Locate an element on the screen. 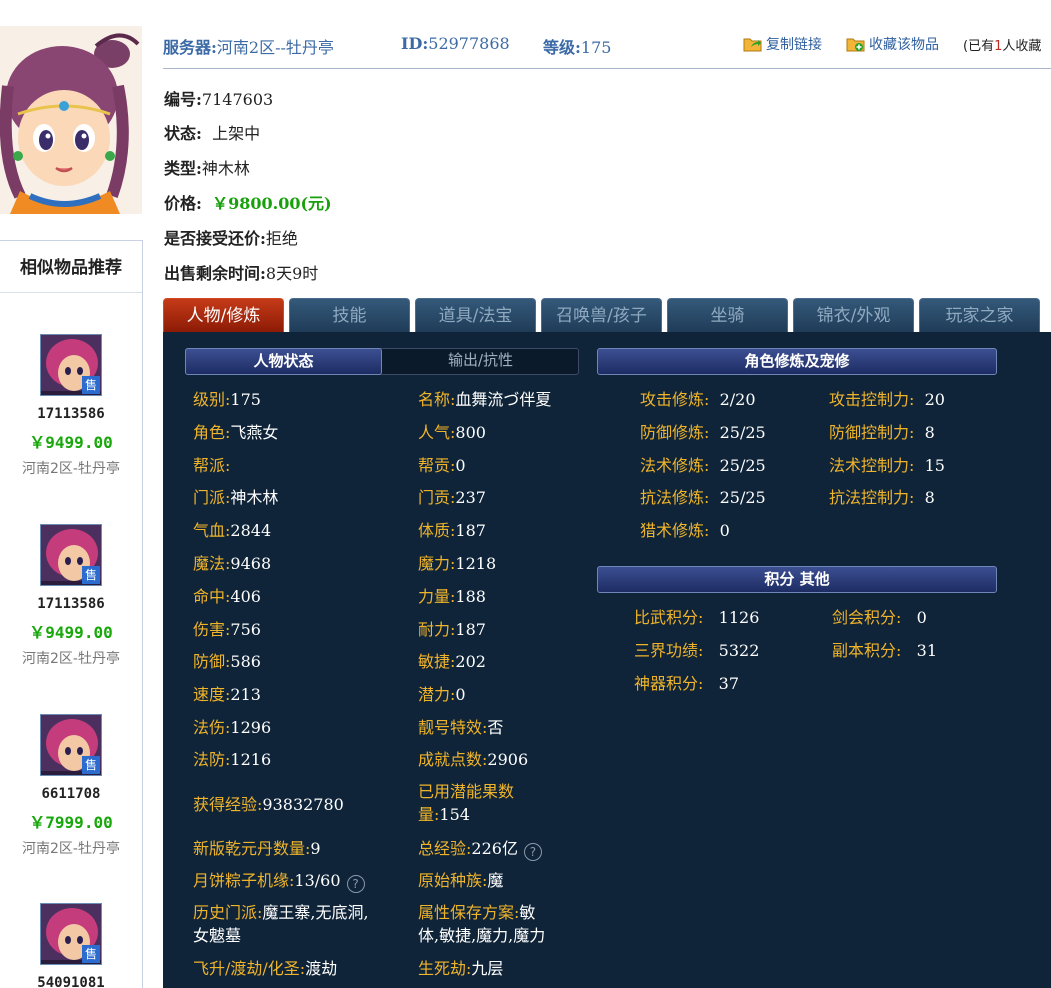 This screenshot has height=988, width=1051. remaining-time-row: 出售剩余时间:8天9时 is located at coordinates (241, 272).